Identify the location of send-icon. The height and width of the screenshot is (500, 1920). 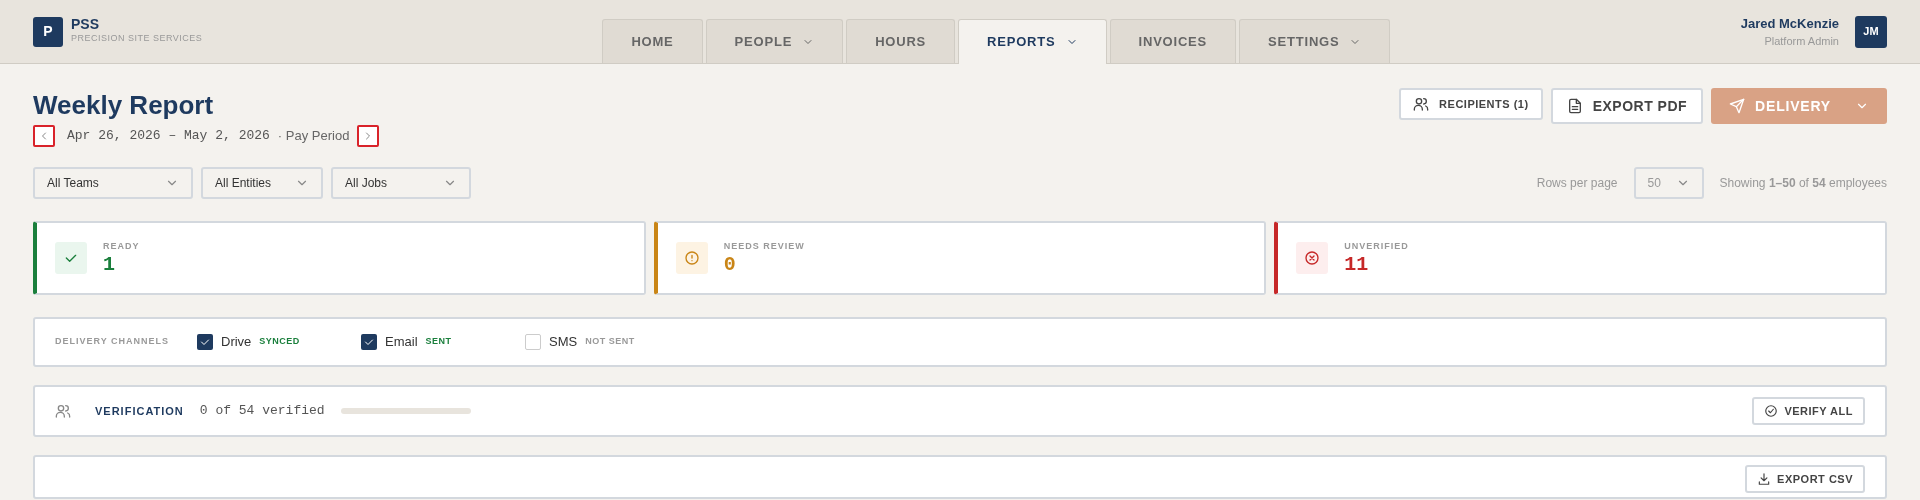
(1737, 106).